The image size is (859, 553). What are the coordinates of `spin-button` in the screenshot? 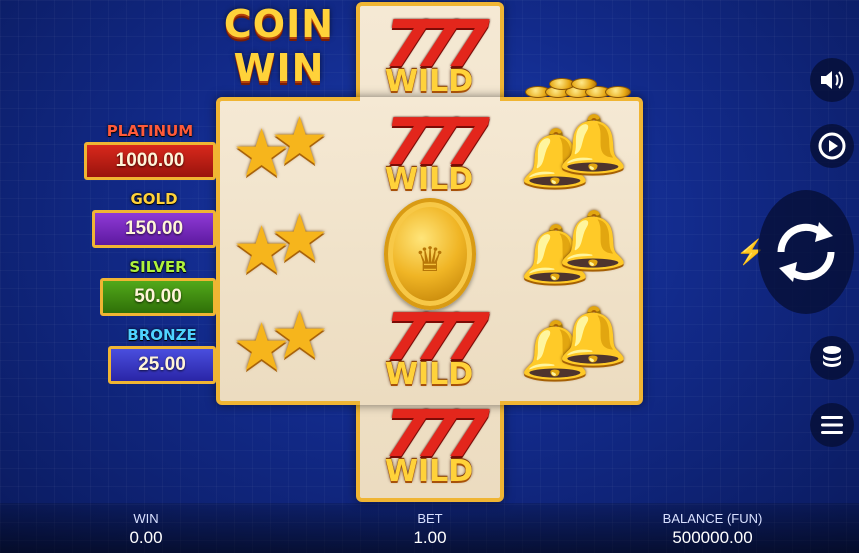 It's located at (806, 252).